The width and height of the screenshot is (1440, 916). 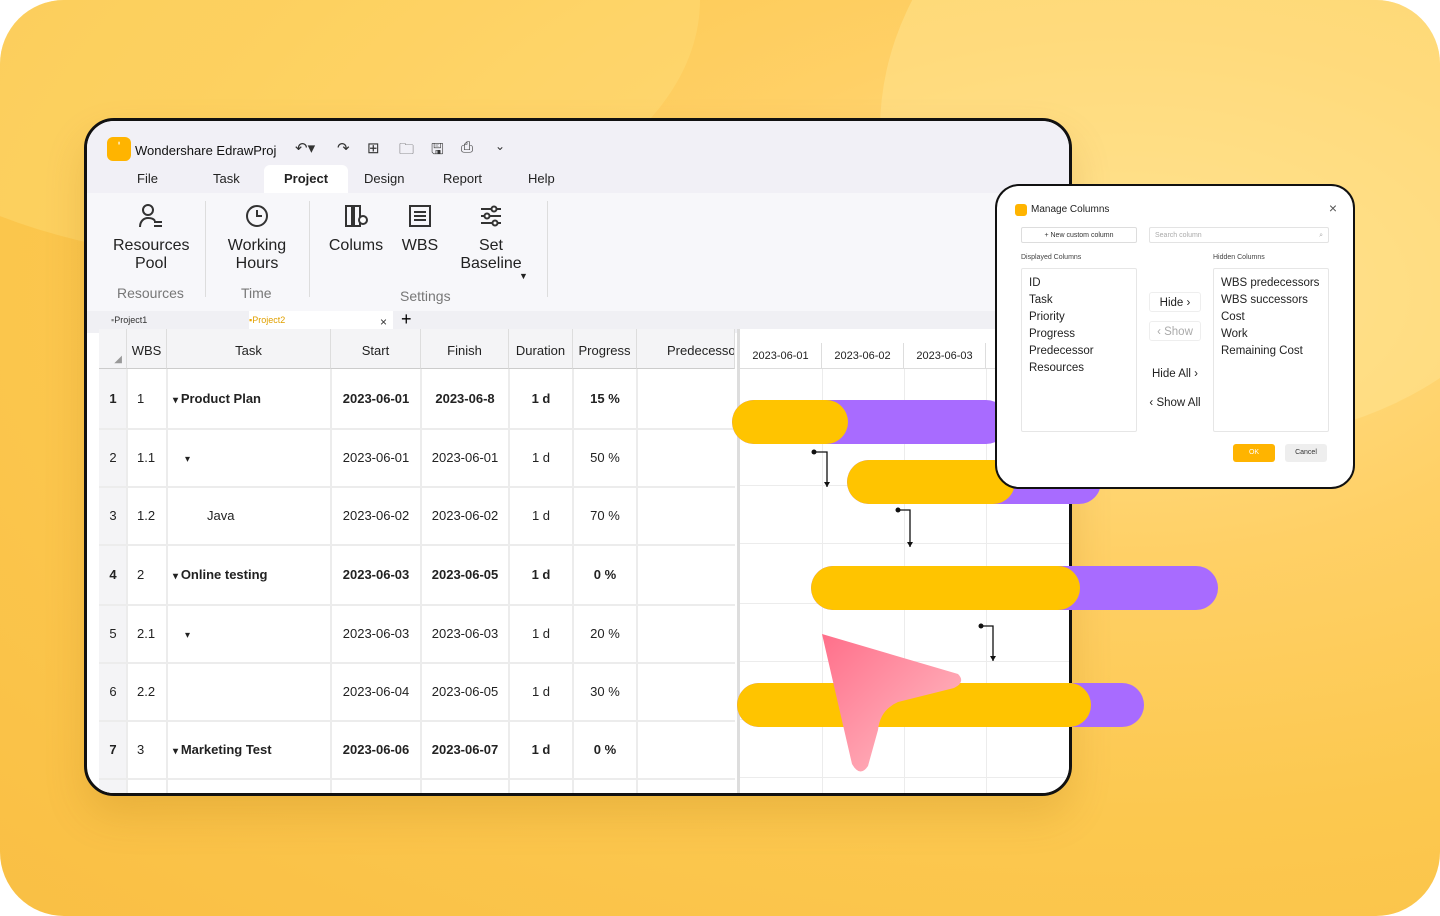 I want to click on menu-design: Design, so click(x=384, y=178).